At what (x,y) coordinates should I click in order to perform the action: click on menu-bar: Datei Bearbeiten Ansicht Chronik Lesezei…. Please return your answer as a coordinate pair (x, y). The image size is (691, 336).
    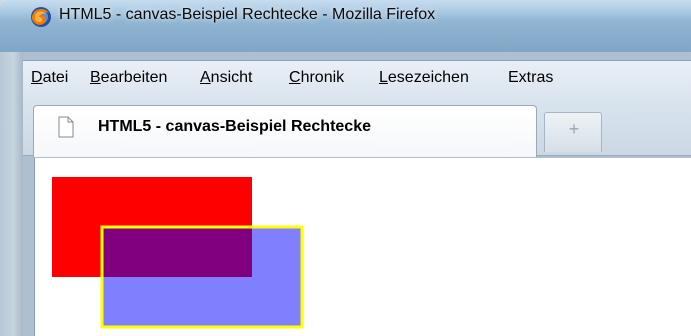
    Looking at the image, I should click on (357, 79).